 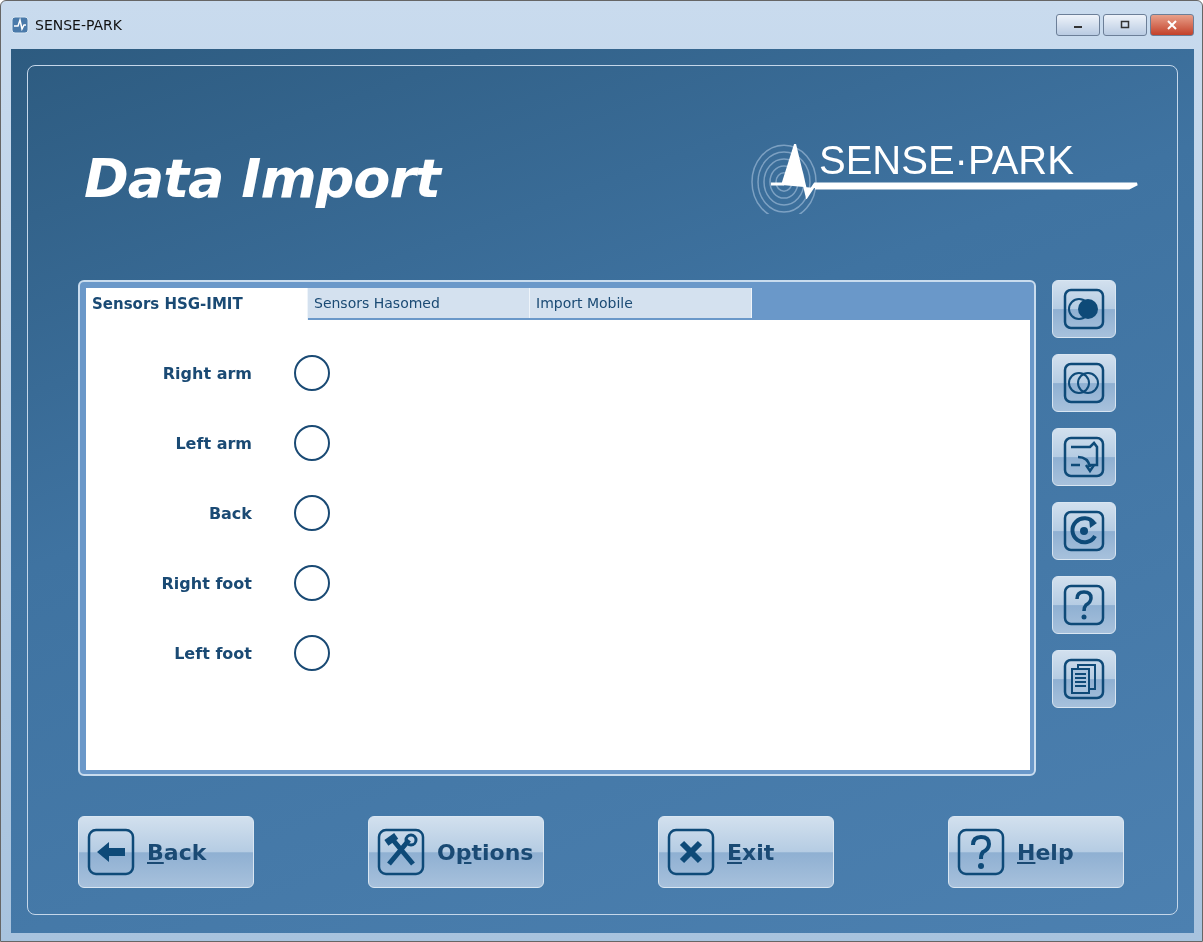 I want to click on sensor-label: Right foot, so click(x=206, y=583).